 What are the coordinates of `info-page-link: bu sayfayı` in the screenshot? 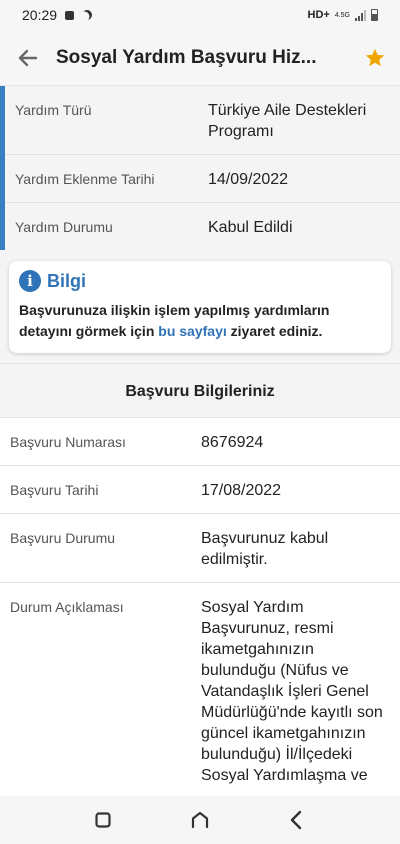 It's located at (192, 331).